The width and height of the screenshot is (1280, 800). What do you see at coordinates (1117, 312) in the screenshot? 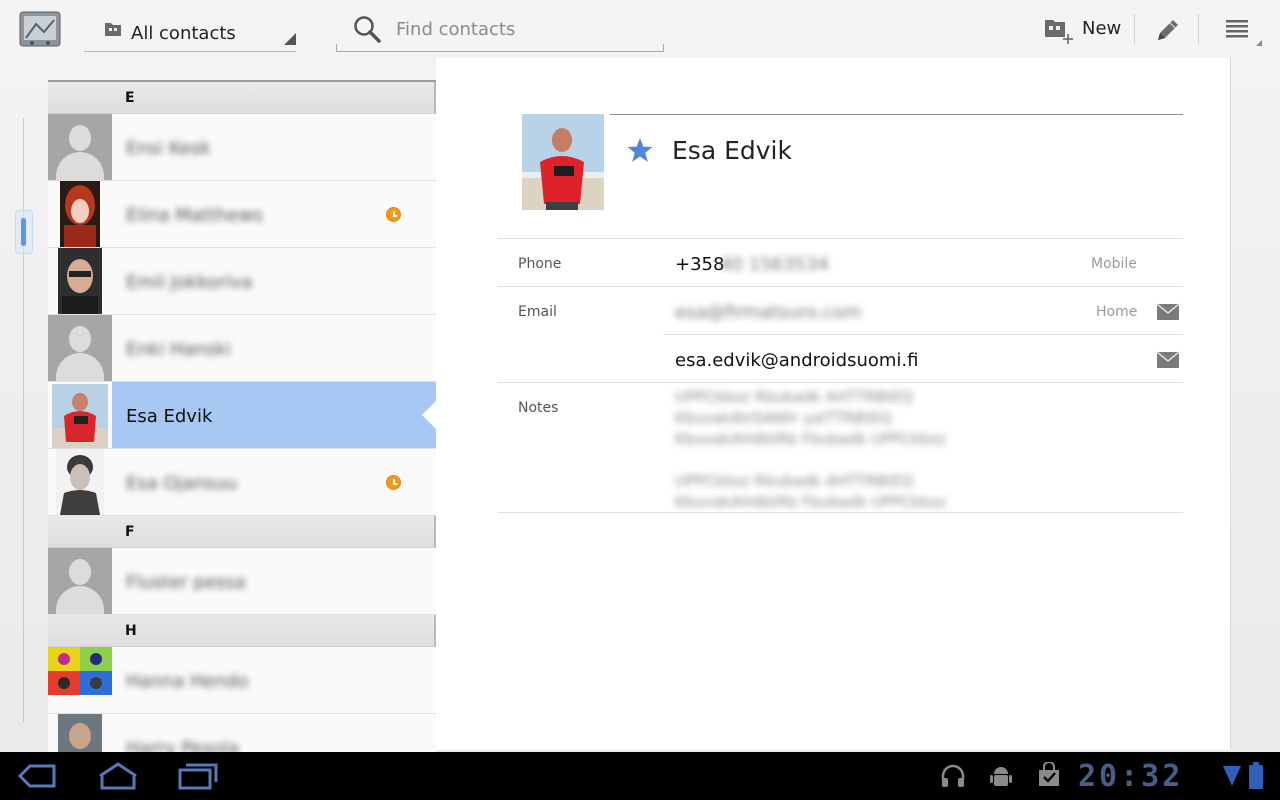
I see `email-type: Home` at bounding box center [1117, 312].